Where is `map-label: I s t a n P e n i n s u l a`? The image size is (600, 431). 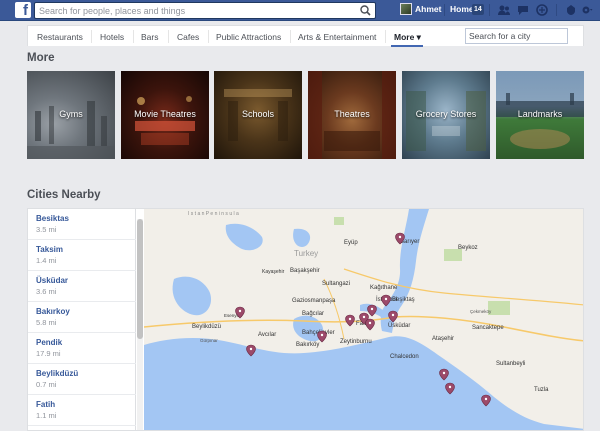
map-label: I s t a n P e n i n s u l a is located at coordinates (213, 214).